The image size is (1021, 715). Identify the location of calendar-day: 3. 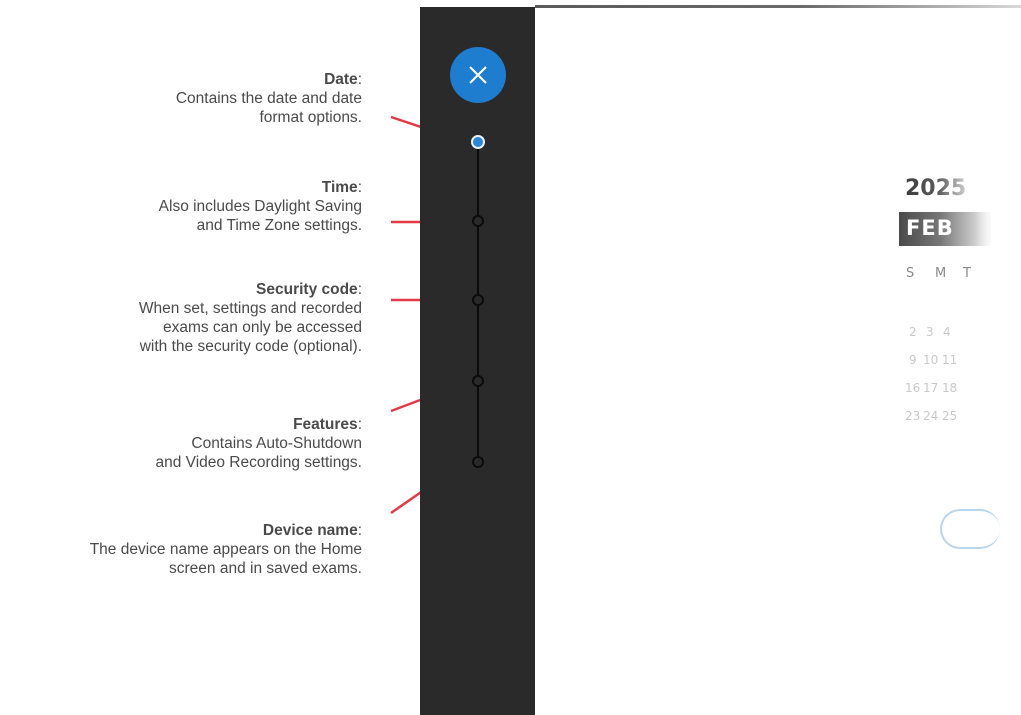
(930, 332).